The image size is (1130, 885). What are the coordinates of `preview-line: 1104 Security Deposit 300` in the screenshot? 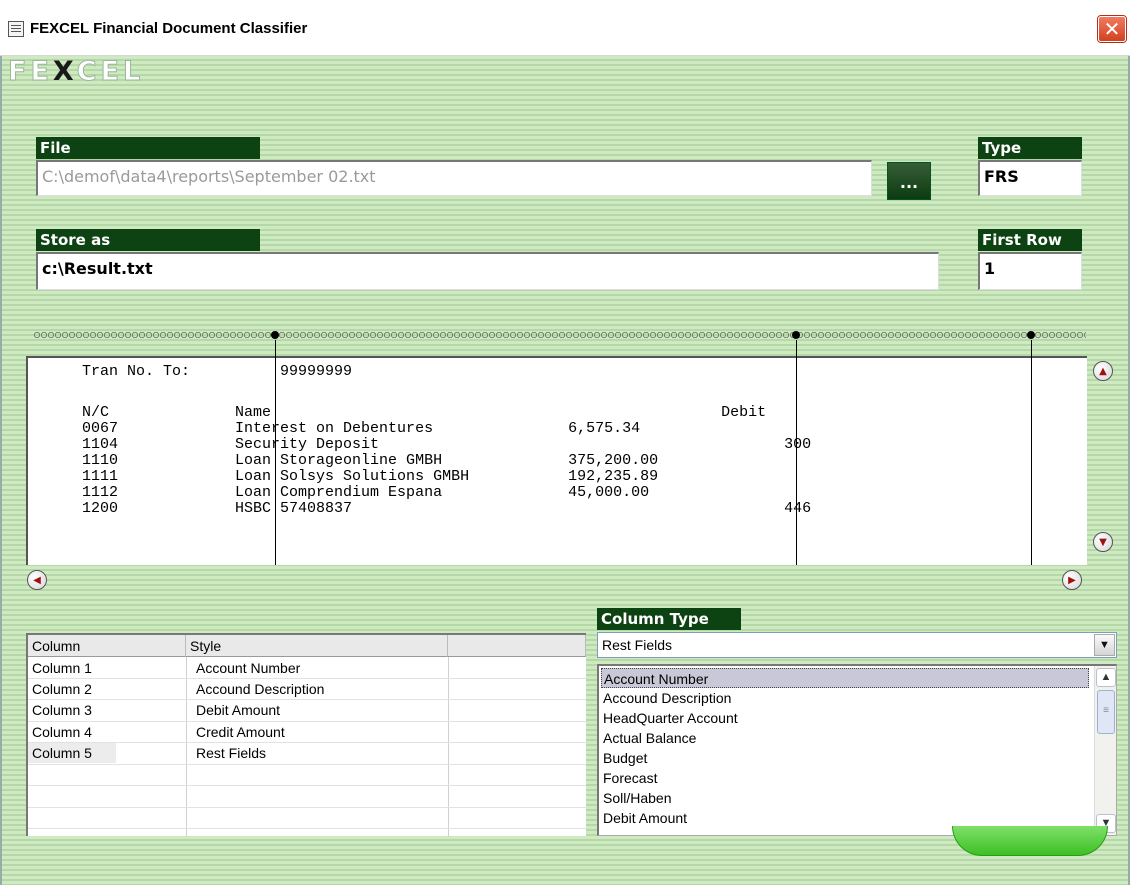 It's located at (420, 444).